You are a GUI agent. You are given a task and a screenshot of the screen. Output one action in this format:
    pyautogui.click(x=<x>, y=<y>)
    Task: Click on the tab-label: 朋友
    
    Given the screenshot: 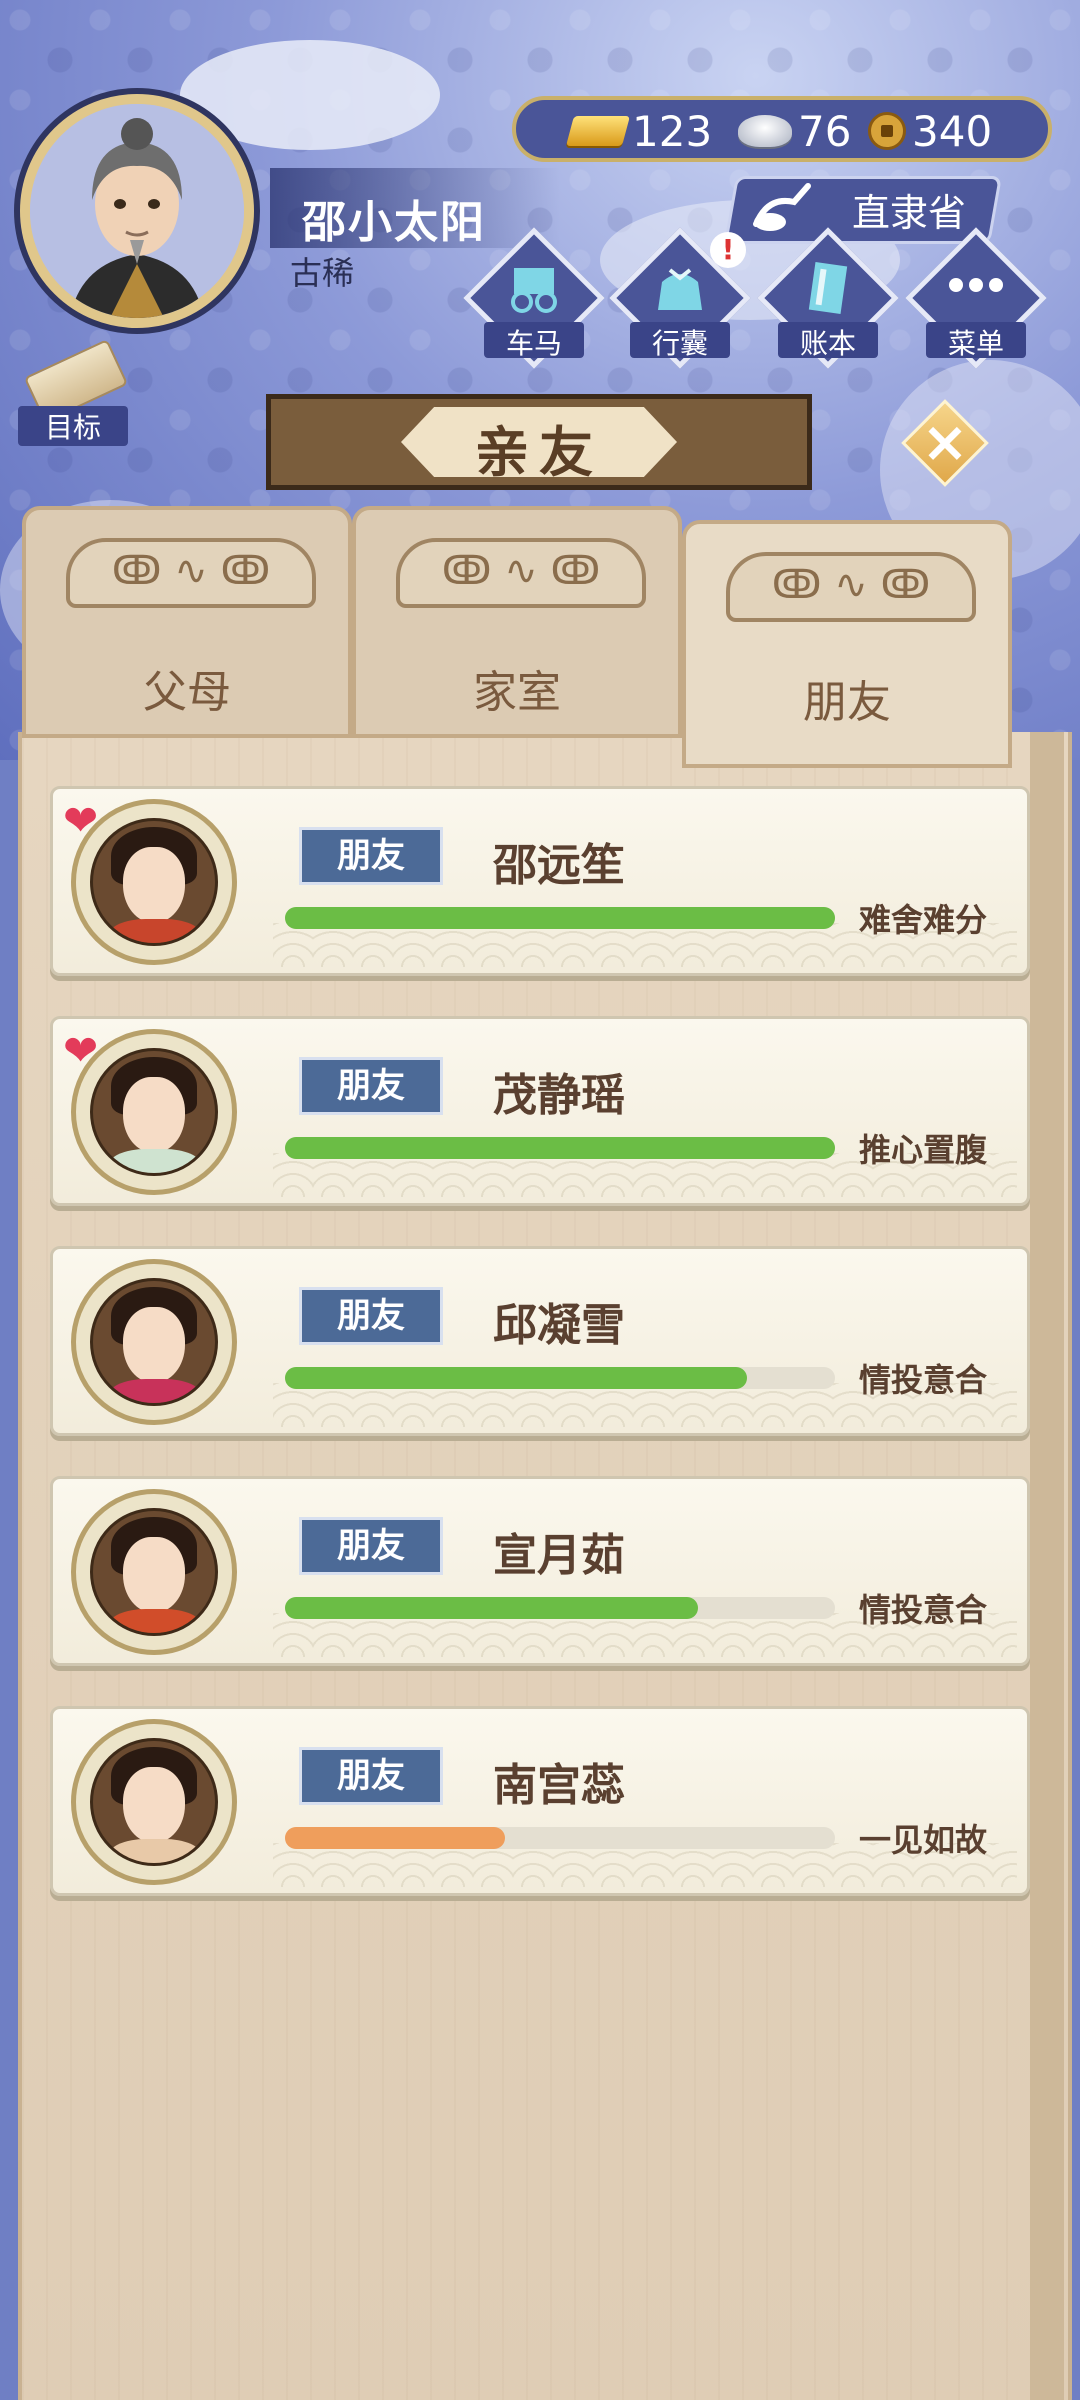 What is the action you would take?
    pyautogui.click(x=847, y=702)
    